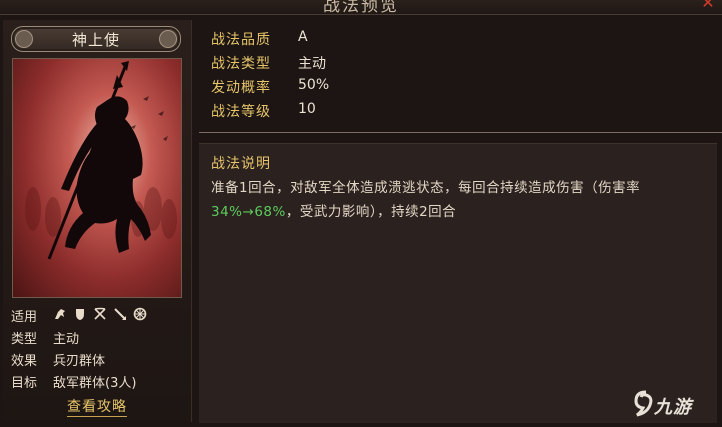 Image resolution: width=722 pixels, height=427 pixels. I want to click on attr-label: 效果, so click(24, 361).